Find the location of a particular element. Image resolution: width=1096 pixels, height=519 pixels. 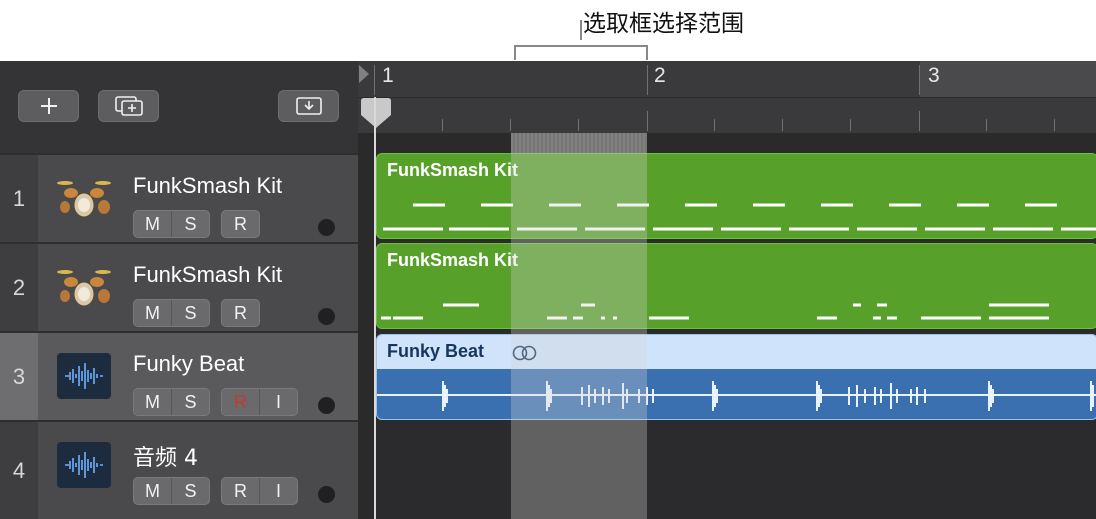

duplicate-track-button is located at coordinates (128, 106).